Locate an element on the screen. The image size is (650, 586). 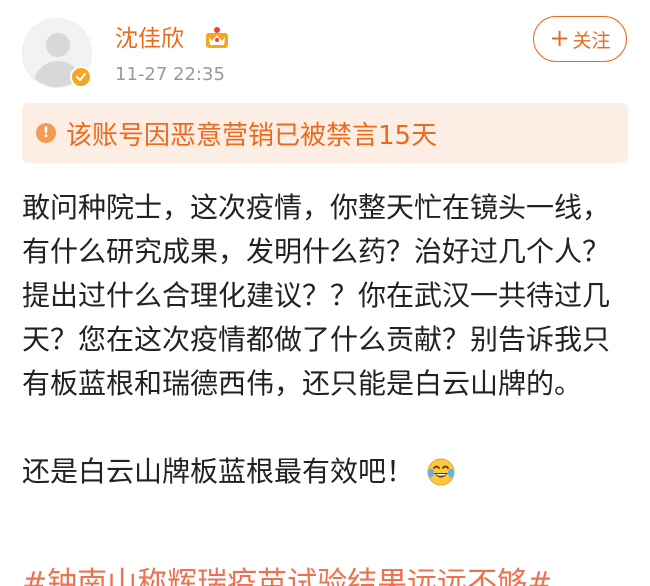
username: 沈佳欣 is located at coordinates (149, 39).